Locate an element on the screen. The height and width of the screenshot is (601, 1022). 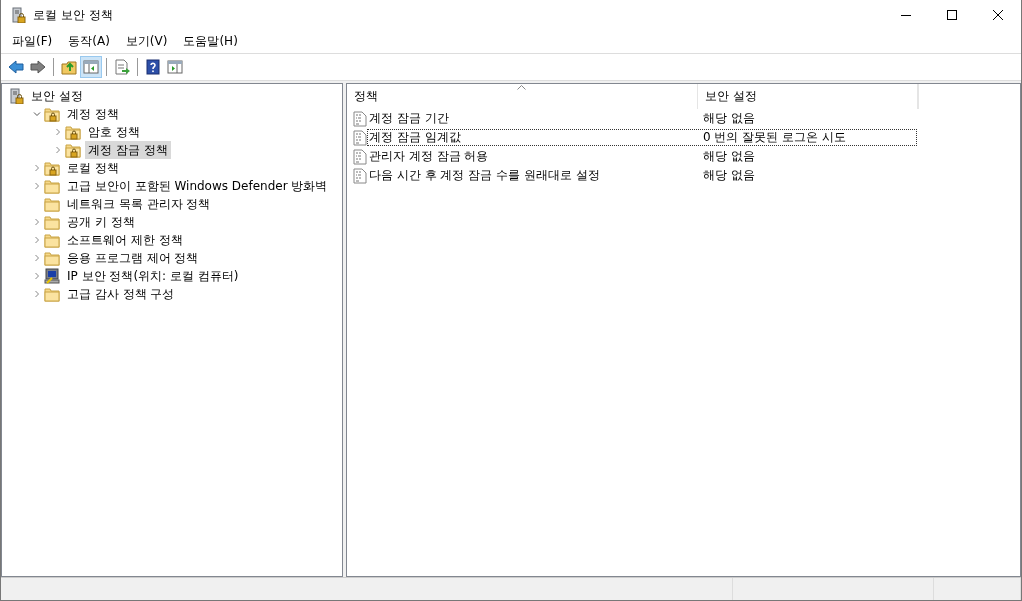
menu-item: 도움말(H) is located at coordinates (210, 41).